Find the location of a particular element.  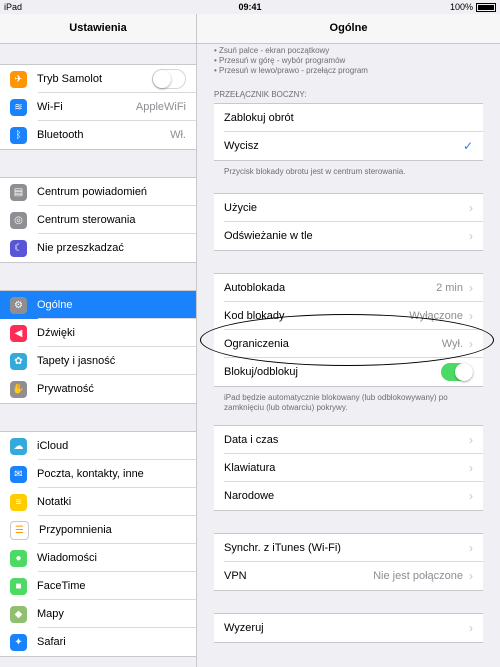

sidebar-item: ◀ Dźwięki is located at coordinates (98, 333).